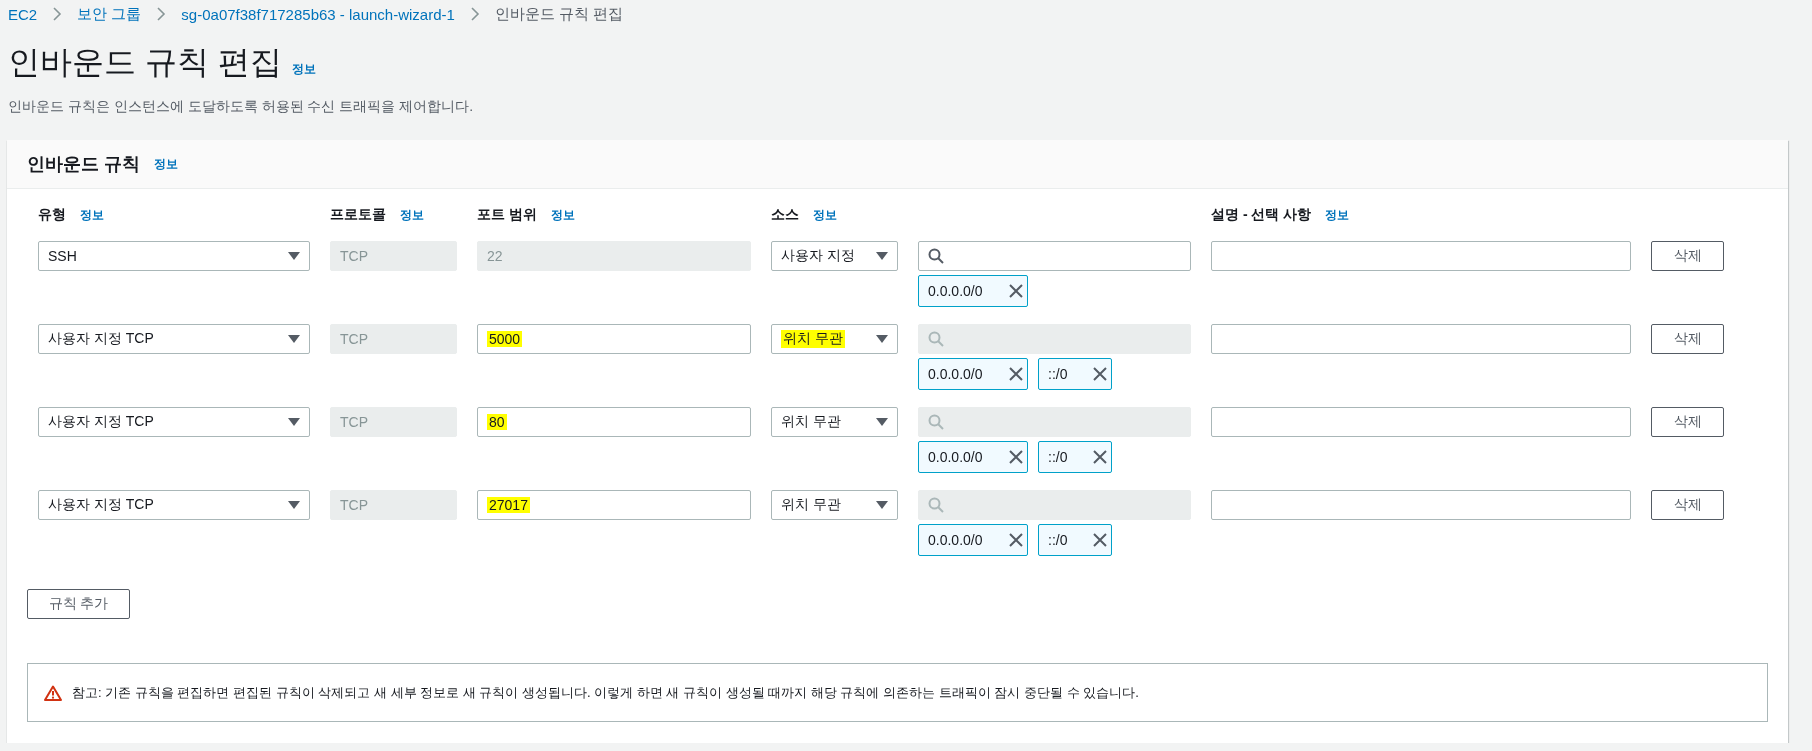 Image resolution: width=1812 pixels, height=751 pixels. I want to click on type-dropdown: SSH, so click(174, 256).